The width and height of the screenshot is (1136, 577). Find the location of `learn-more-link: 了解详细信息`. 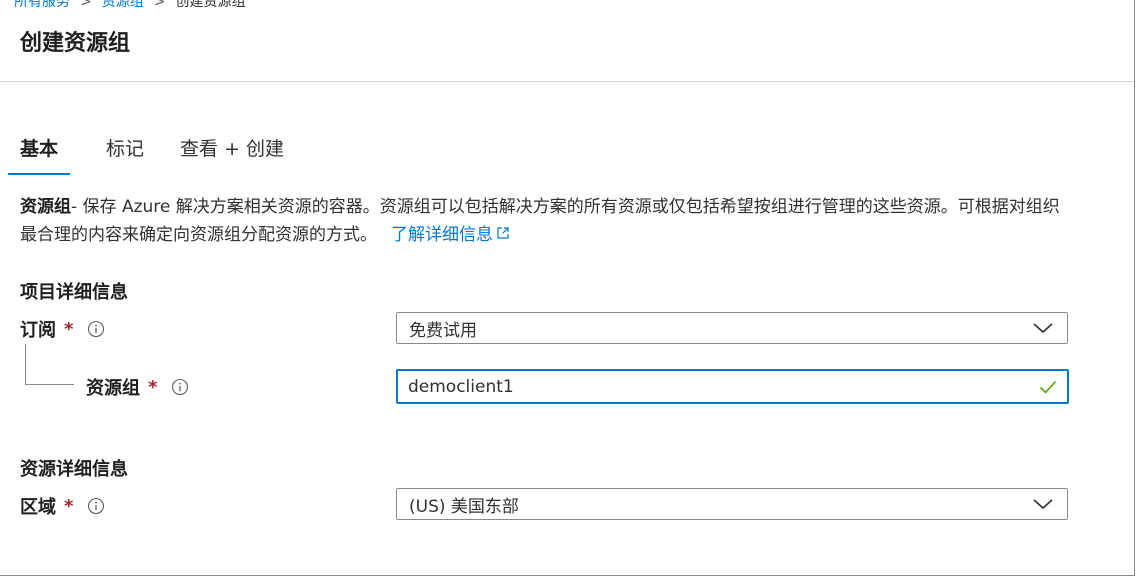

learn-more-link: 了解详细信息 is located at coordinates (450, 235).